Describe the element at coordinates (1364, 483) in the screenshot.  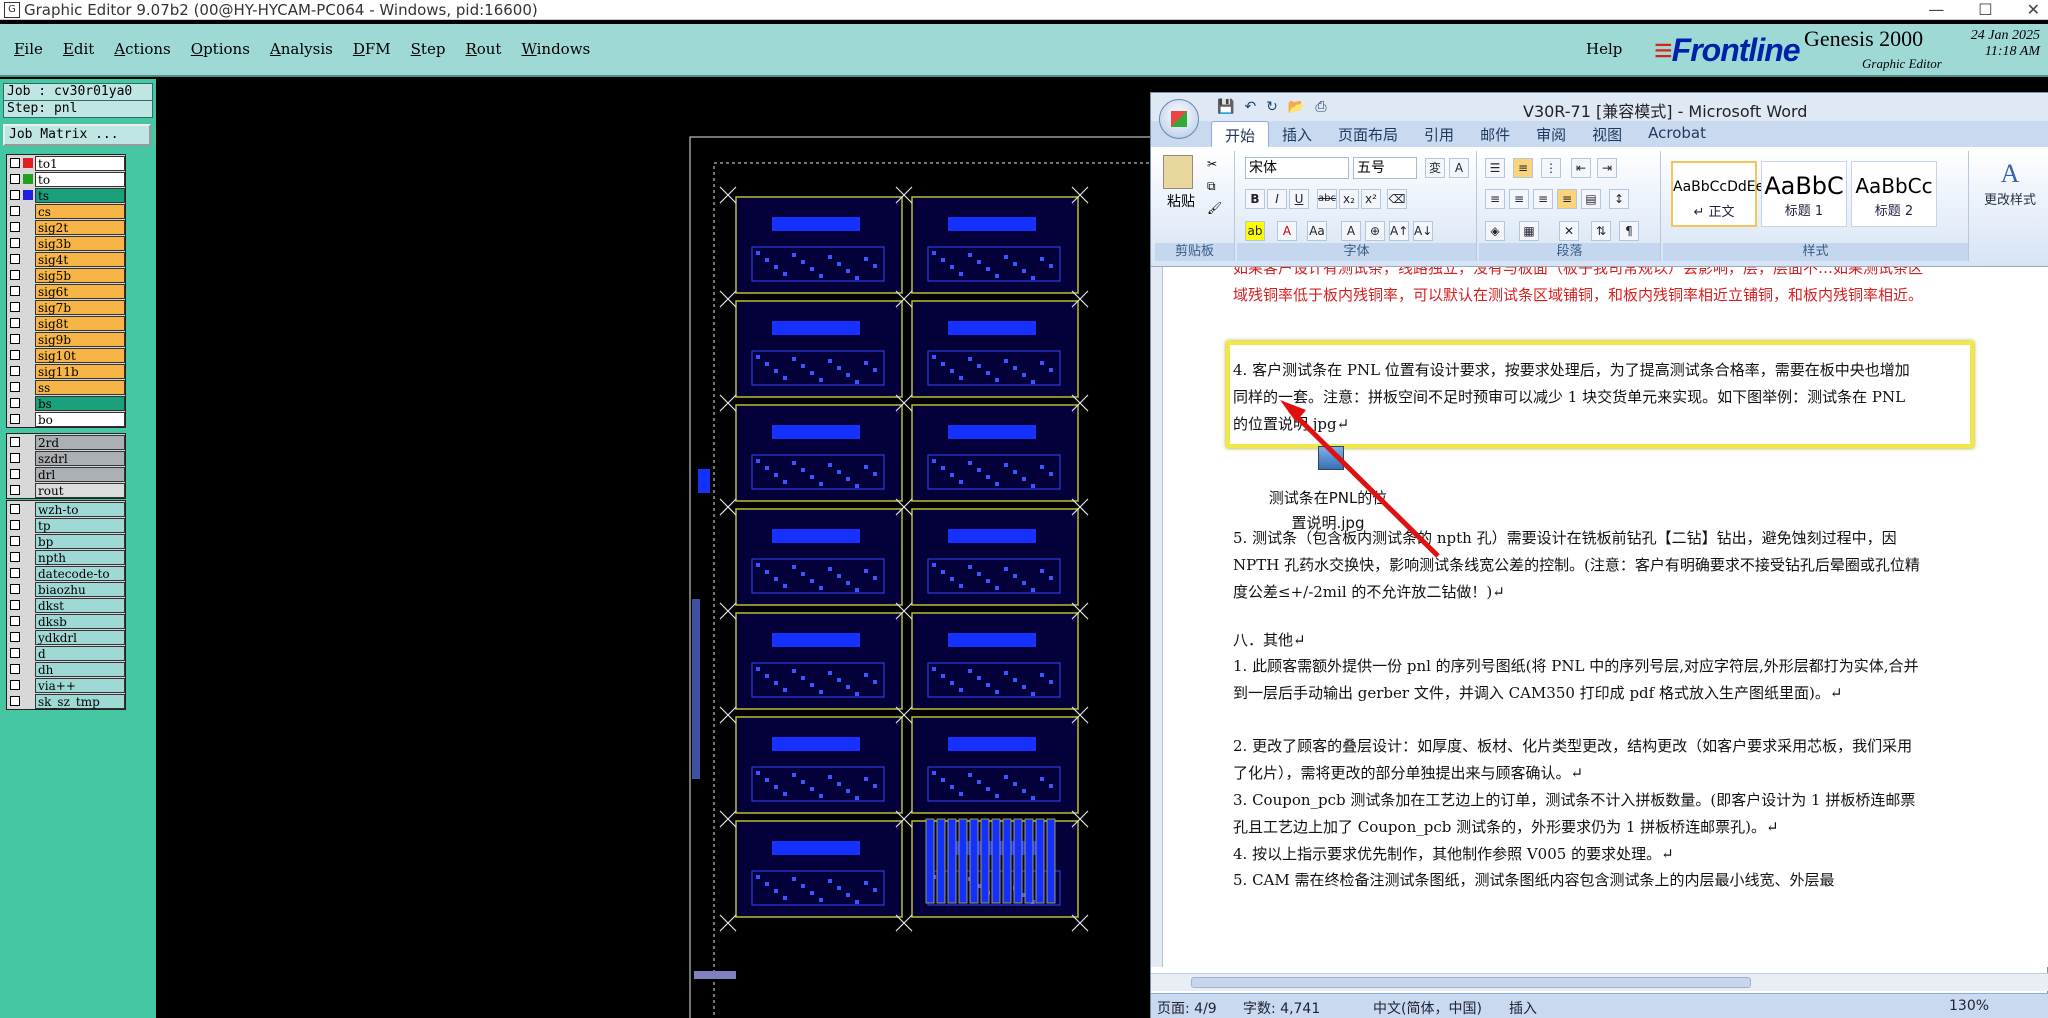
I see `annotation-arrow` at that location.